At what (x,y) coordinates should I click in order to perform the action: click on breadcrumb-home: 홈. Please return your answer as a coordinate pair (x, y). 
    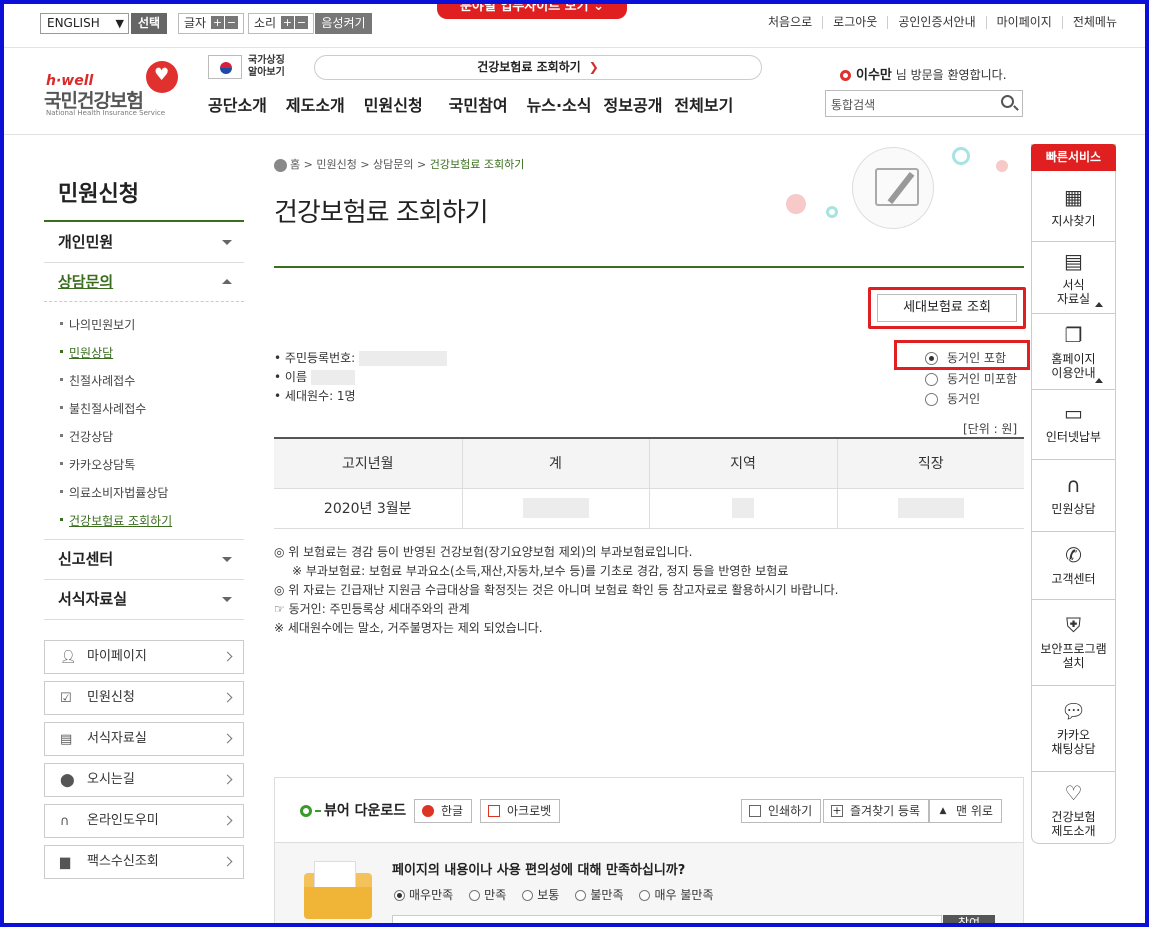
    Looking at the image, I should click on (295, 164).